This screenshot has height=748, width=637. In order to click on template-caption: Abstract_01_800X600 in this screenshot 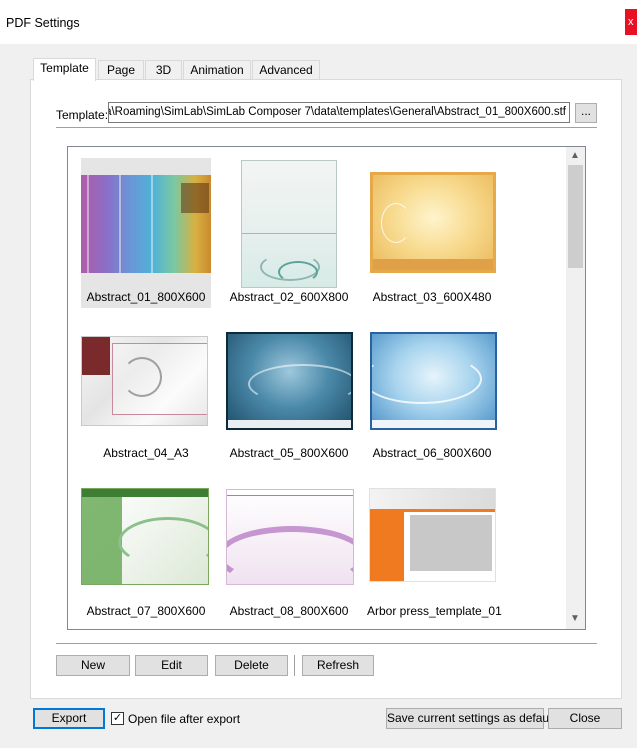, I will do `click(146, 297)`.